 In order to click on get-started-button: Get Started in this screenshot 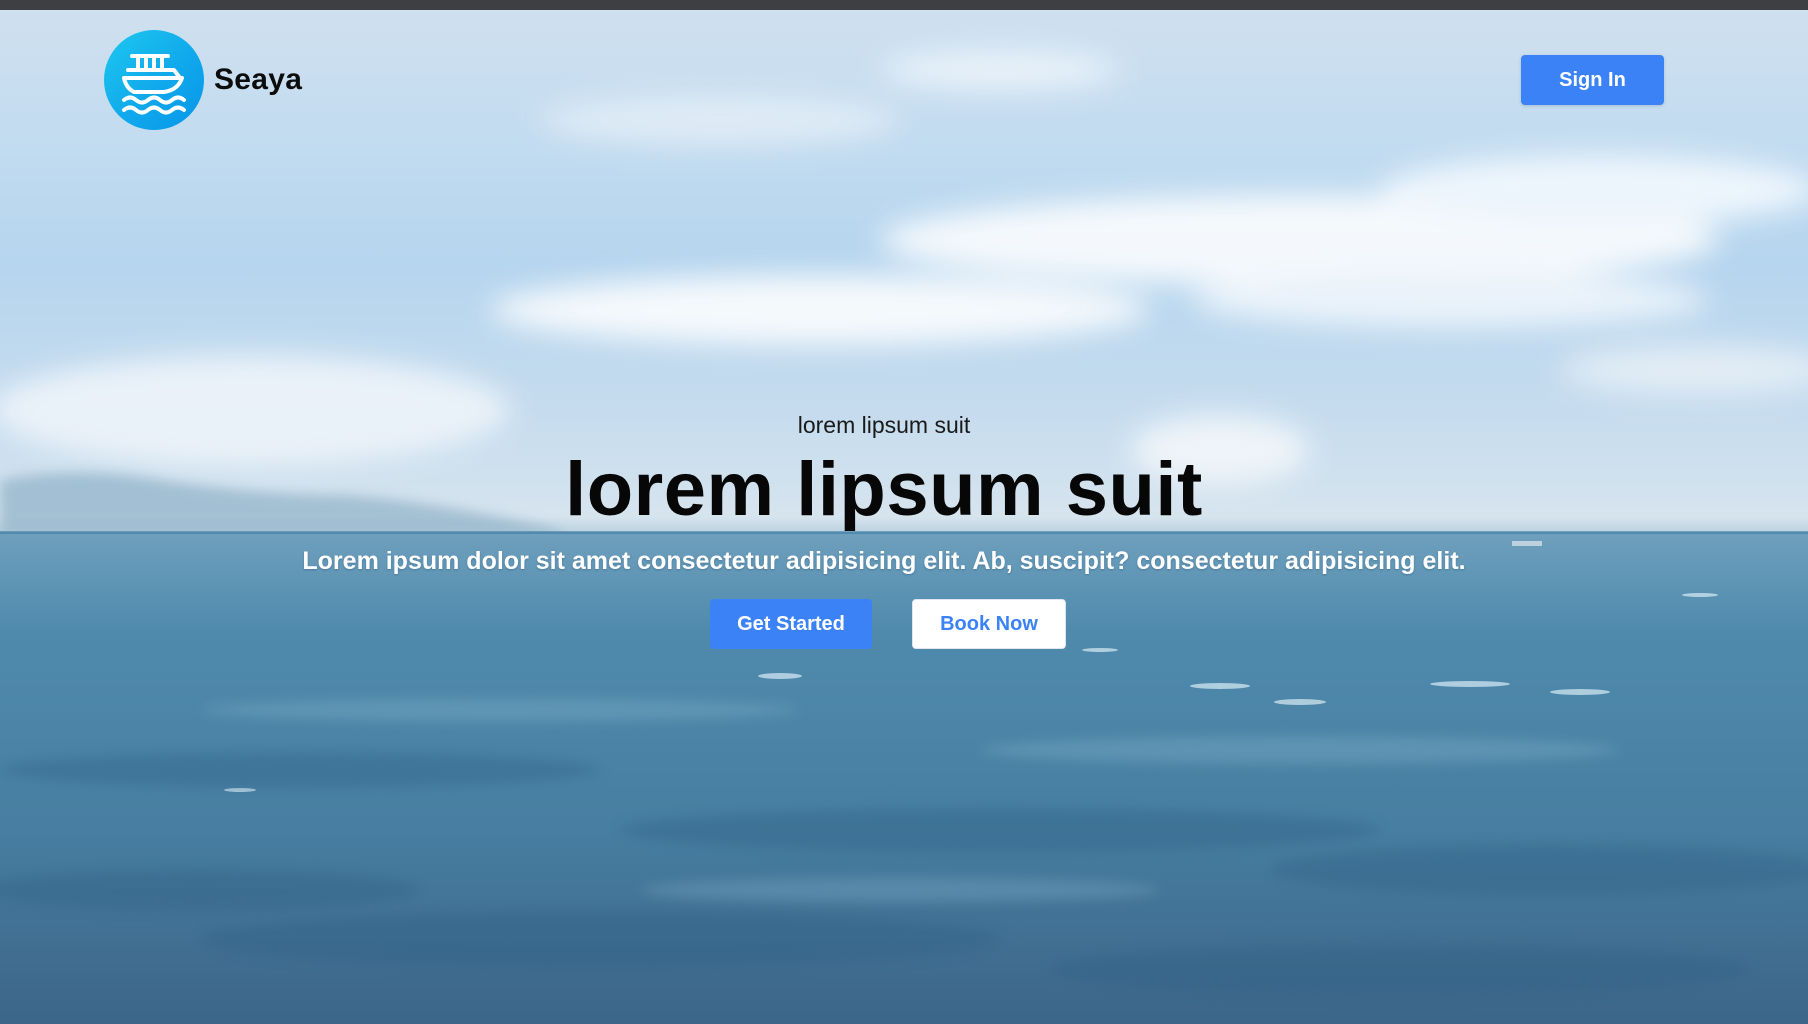, I will do `click(791, 624)`.